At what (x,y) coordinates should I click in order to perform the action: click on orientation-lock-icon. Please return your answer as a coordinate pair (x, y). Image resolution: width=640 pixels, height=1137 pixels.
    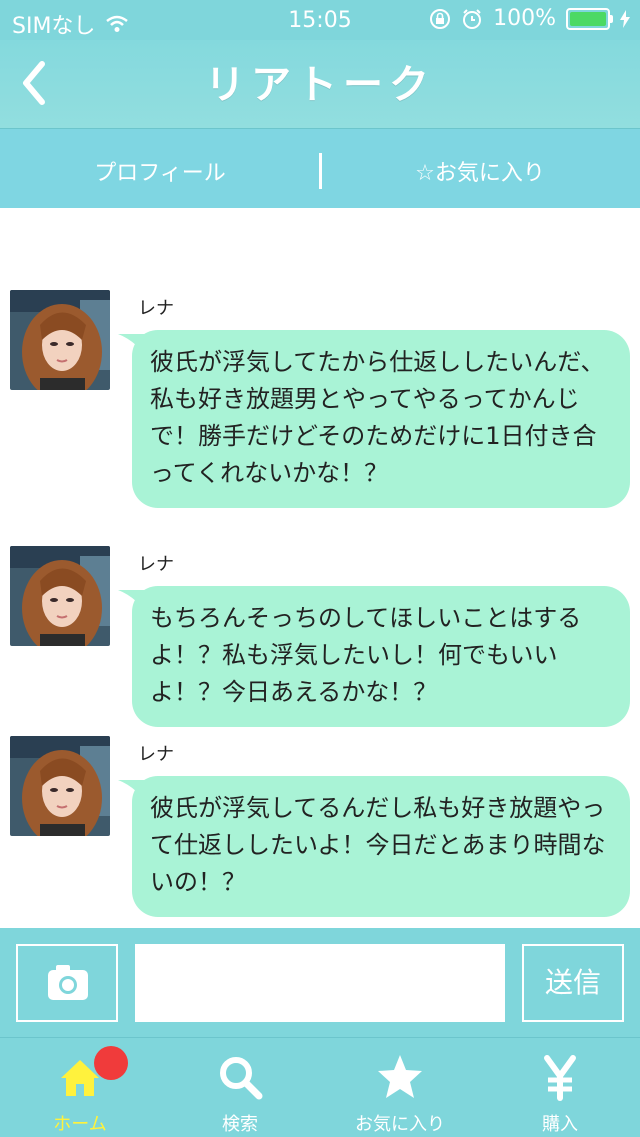
    Looking at the image, I should click on (440, 18).